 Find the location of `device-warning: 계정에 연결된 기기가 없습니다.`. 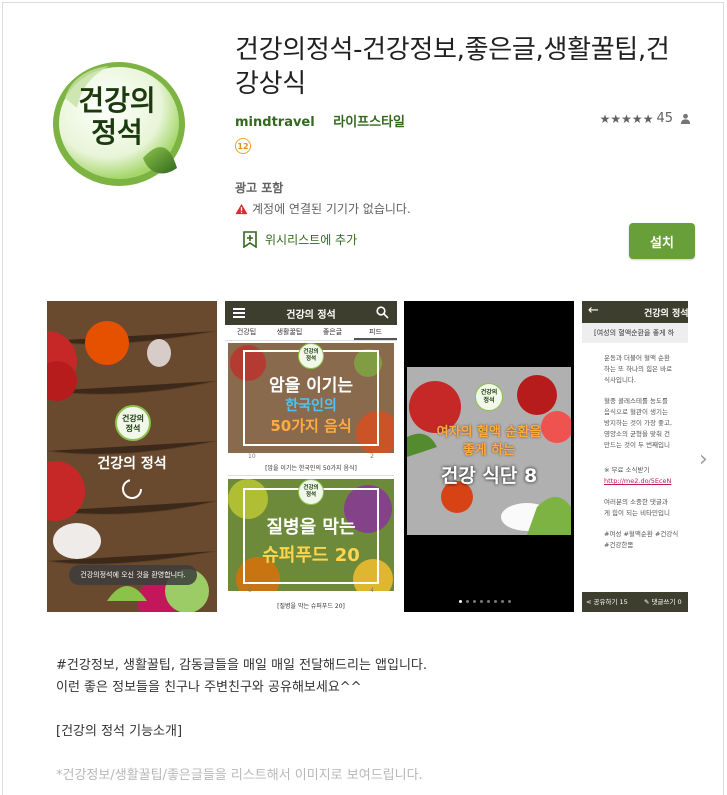

device-warning: 계정에 연결된 기기가 없습니다. is located at coordinates (323, 208).